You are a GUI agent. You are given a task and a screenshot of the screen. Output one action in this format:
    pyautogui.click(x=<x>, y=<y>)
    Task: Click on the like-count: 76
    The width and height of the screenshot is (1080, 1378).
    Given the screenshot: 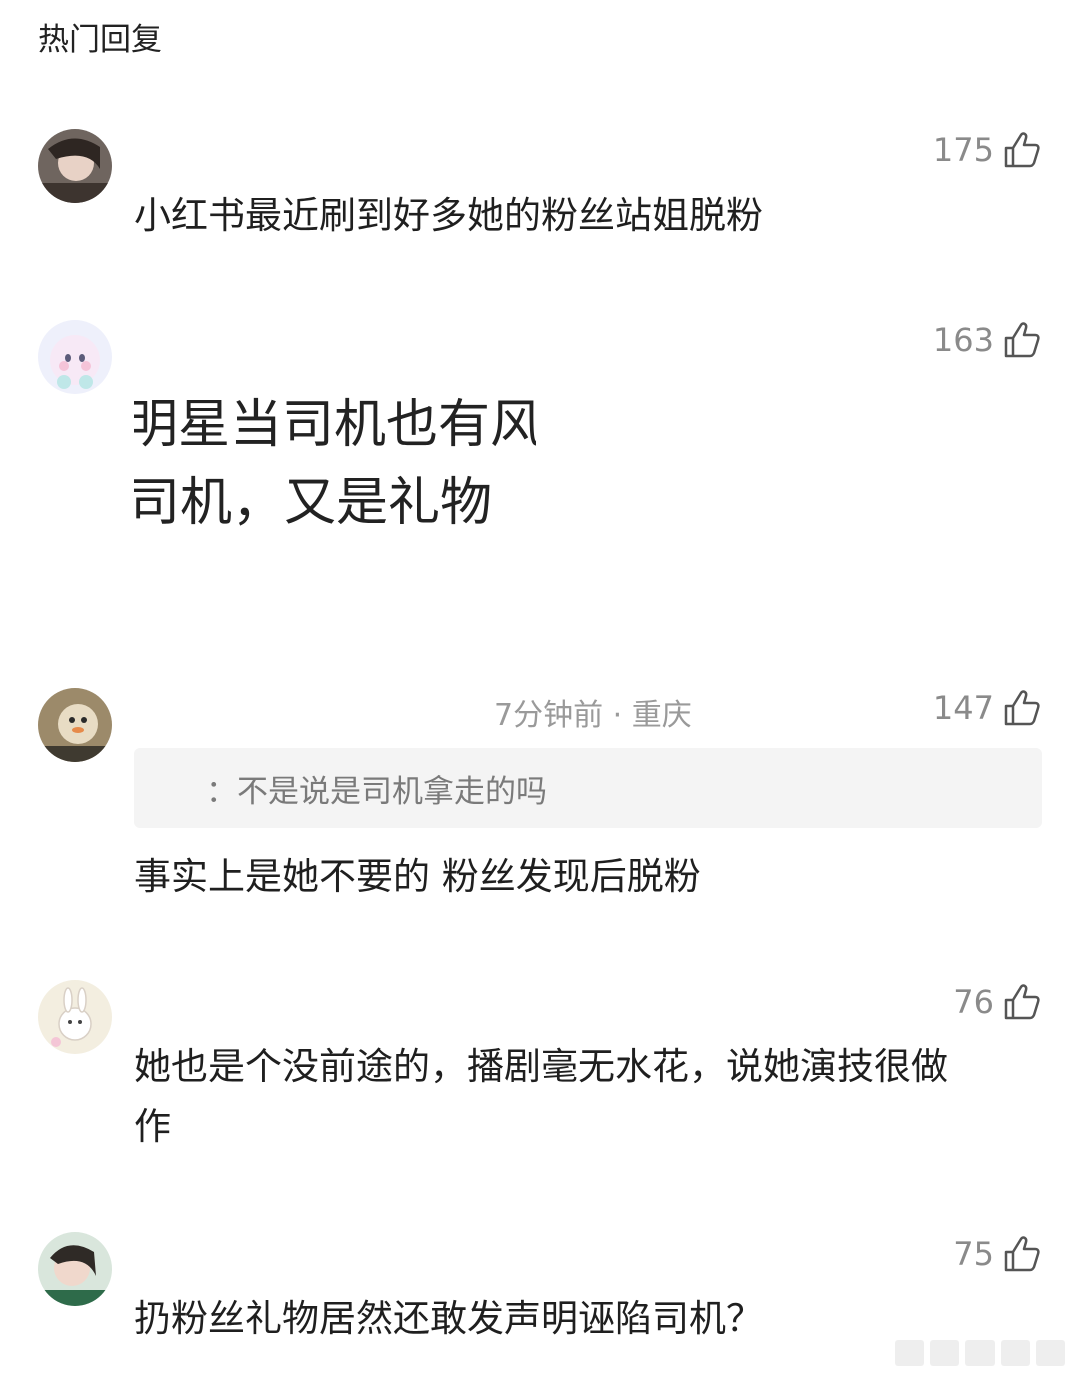 What is the action you would take?
    pyautogui.click(x=973, y=1002)
    